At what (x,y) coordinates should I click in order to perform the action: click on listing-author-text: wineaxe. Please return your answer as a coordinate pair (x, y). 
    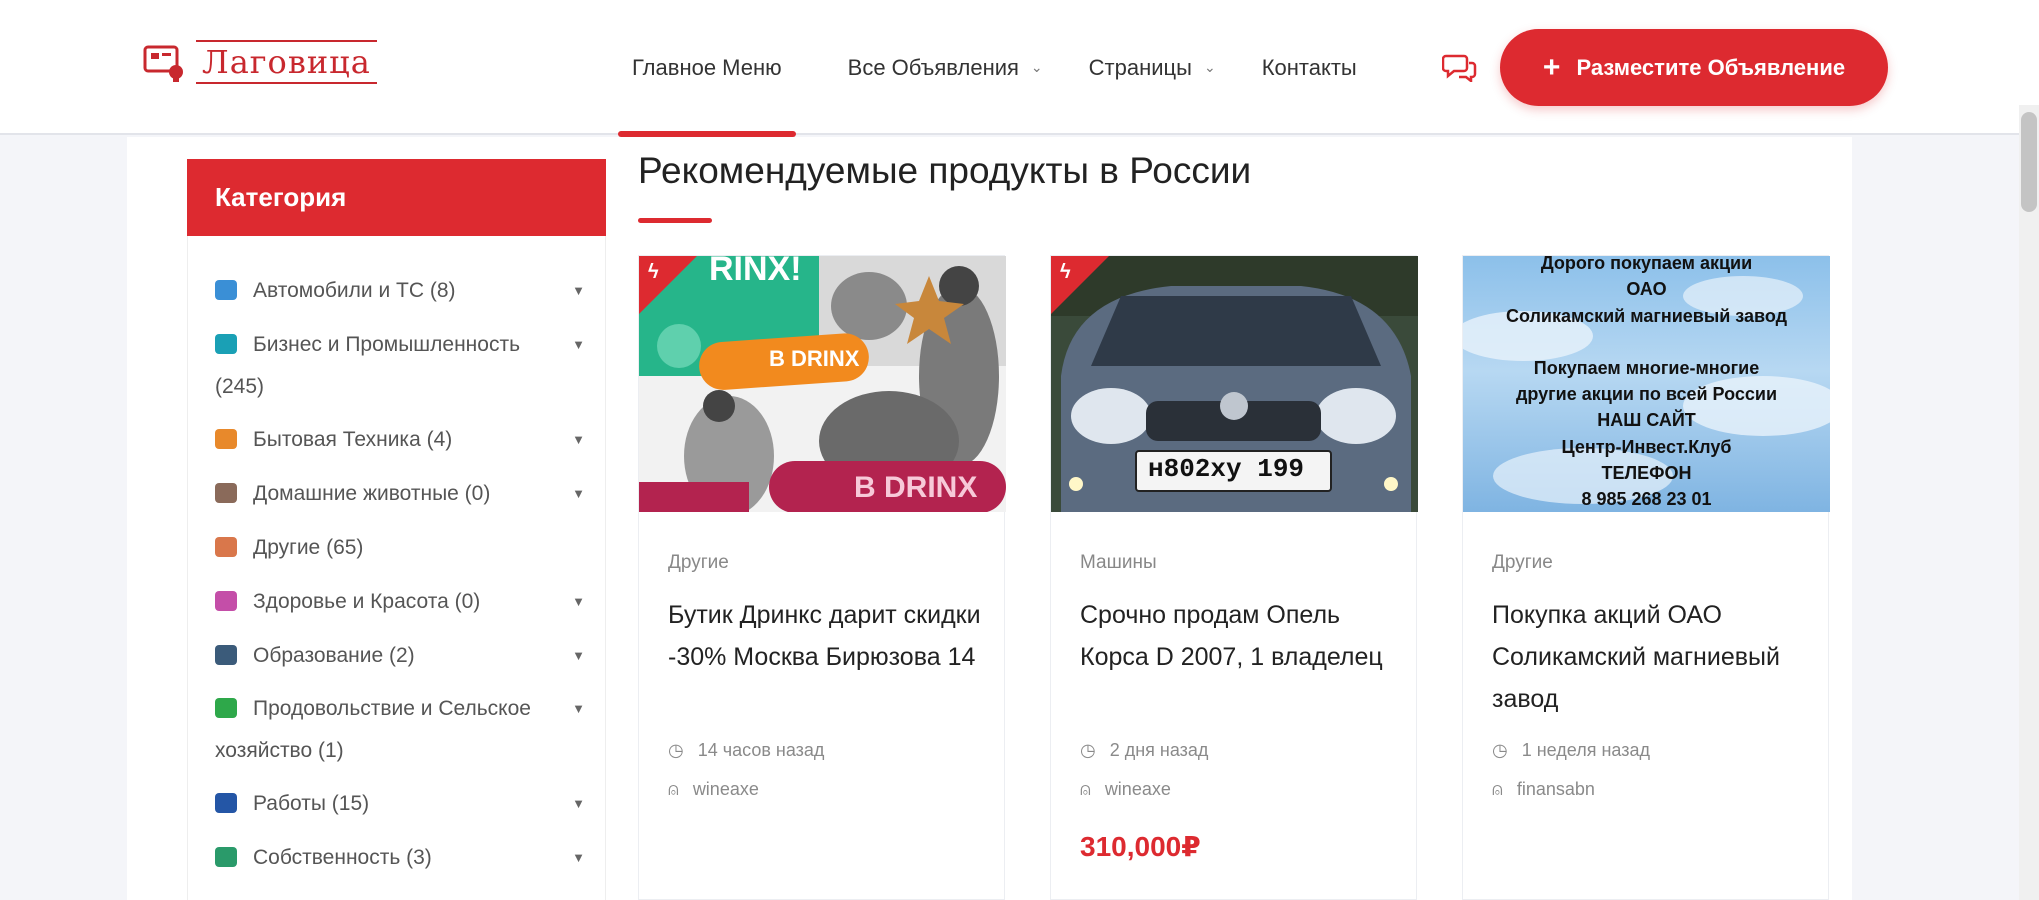
    Looking at the image, I should click on (725, 789).